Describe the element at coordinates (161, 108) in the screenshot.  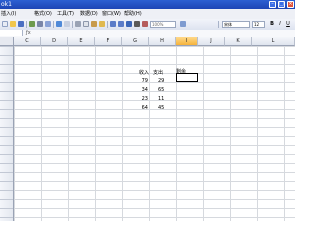
I see `cell-expense-4: 45` at that location.